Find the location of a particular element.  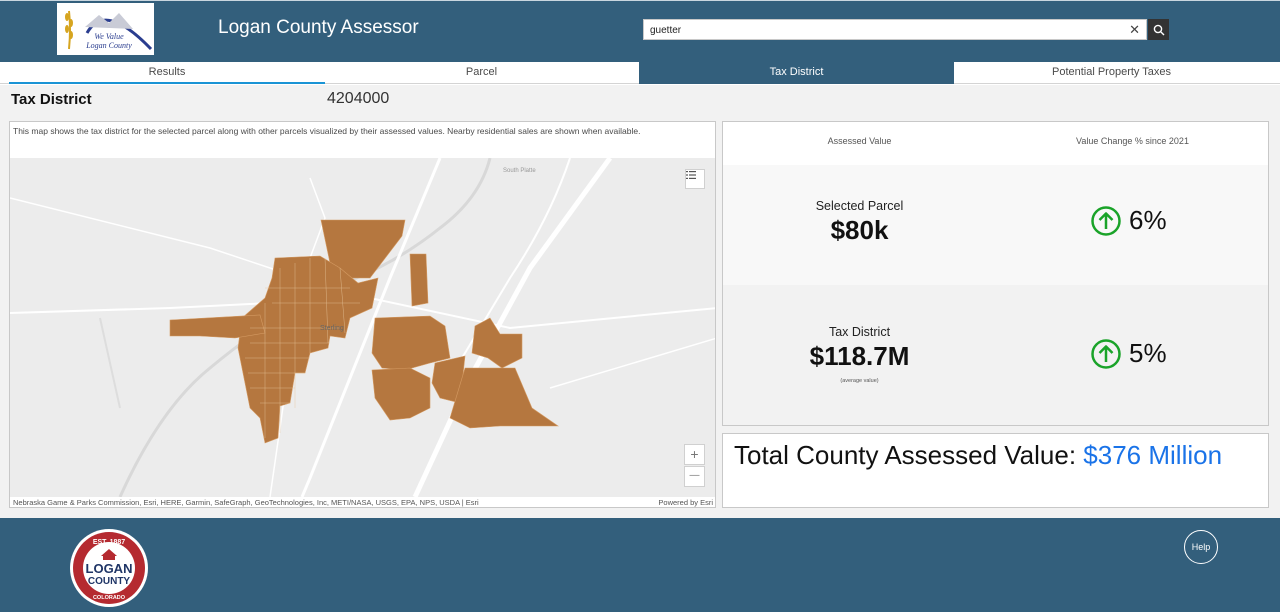

logo-text-line1: We Value is located at coordinates (109, 36).